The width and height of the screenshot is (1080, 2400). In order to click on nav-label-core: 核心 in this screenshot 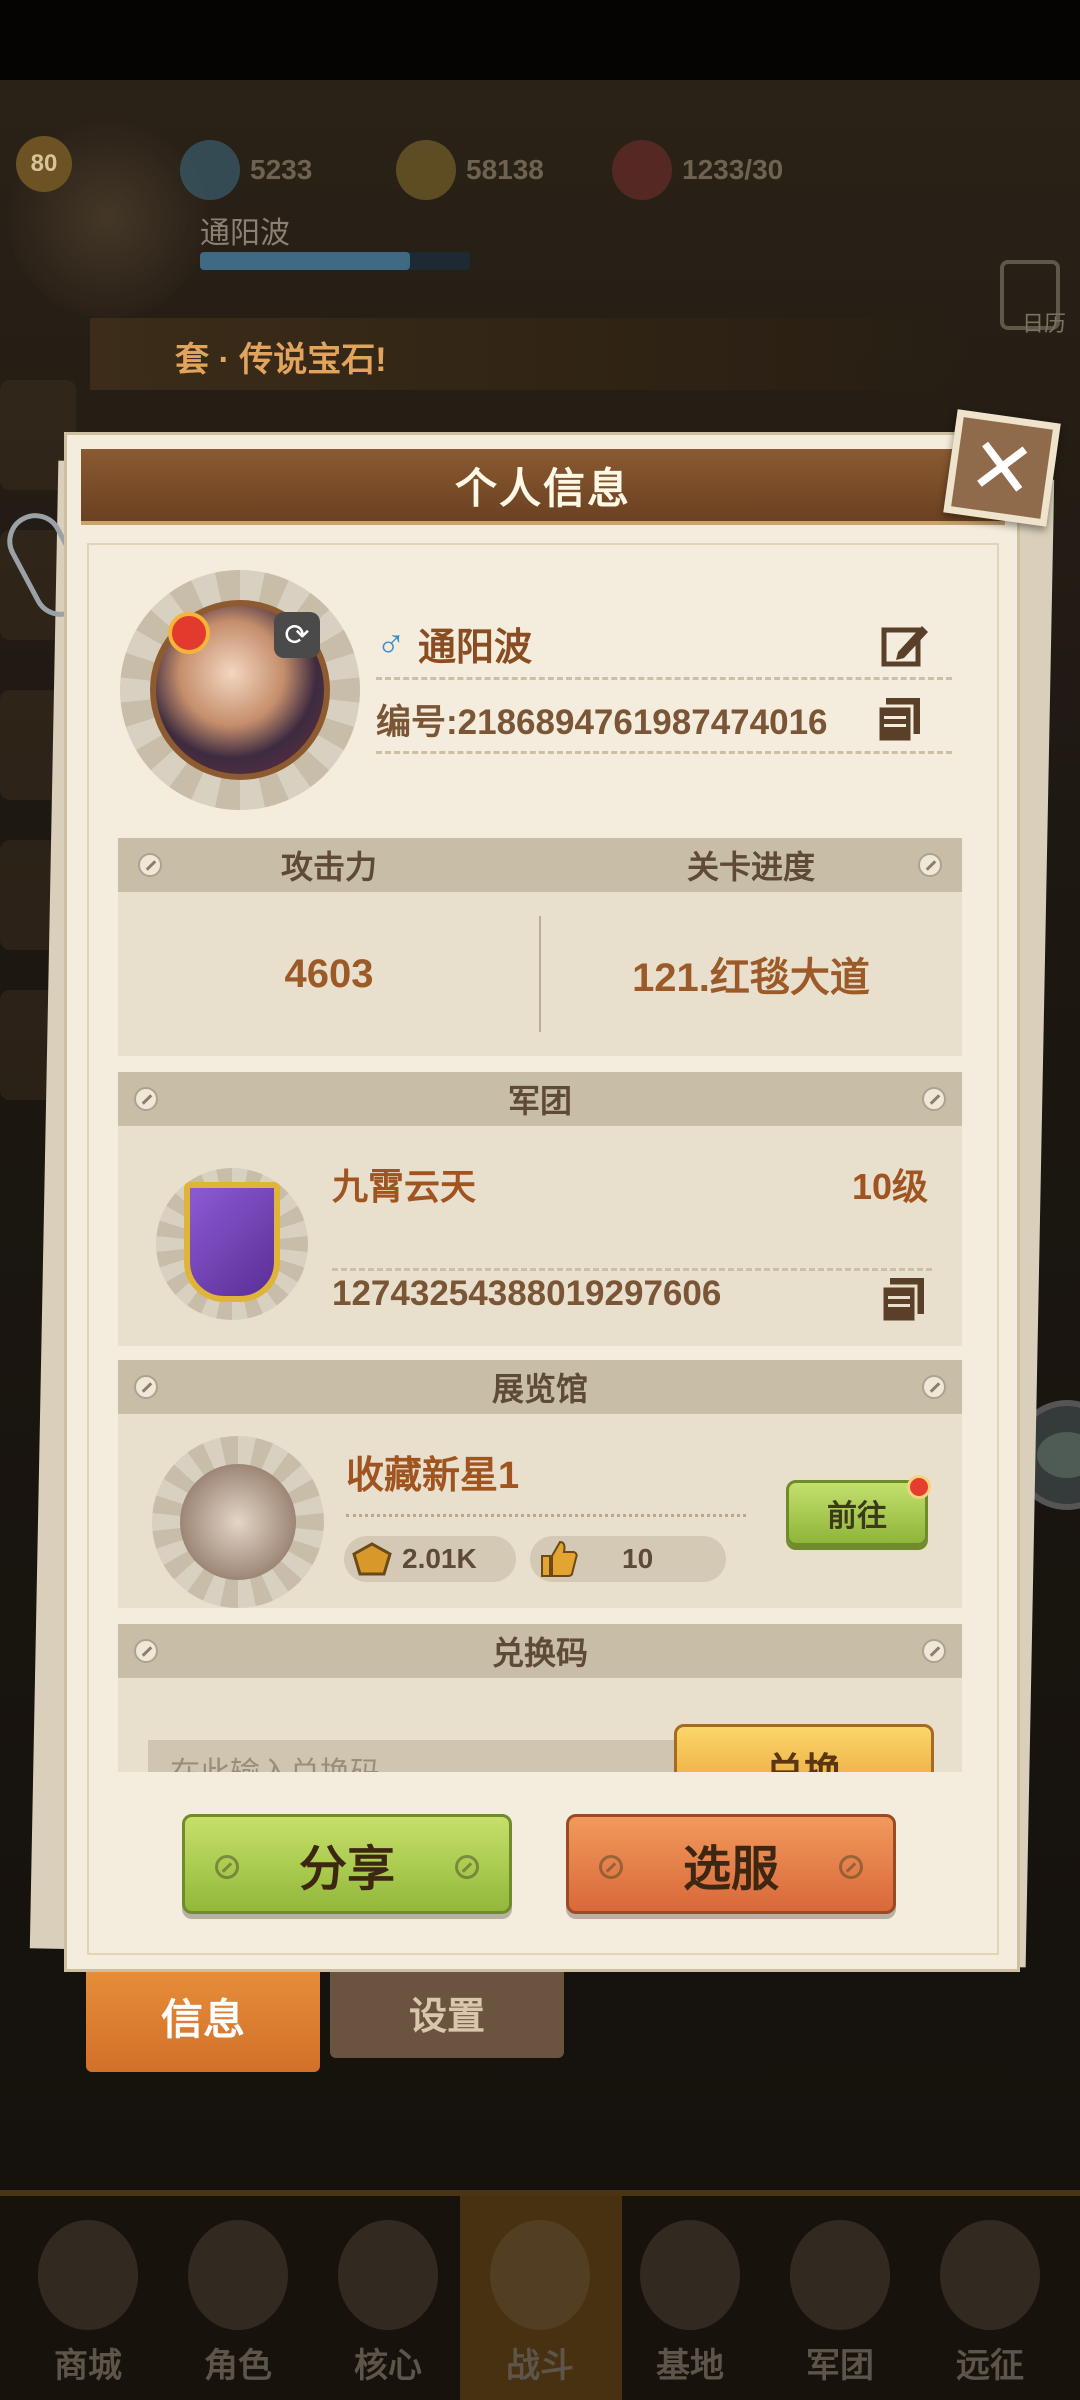, I will do `click(388, 2366)`.